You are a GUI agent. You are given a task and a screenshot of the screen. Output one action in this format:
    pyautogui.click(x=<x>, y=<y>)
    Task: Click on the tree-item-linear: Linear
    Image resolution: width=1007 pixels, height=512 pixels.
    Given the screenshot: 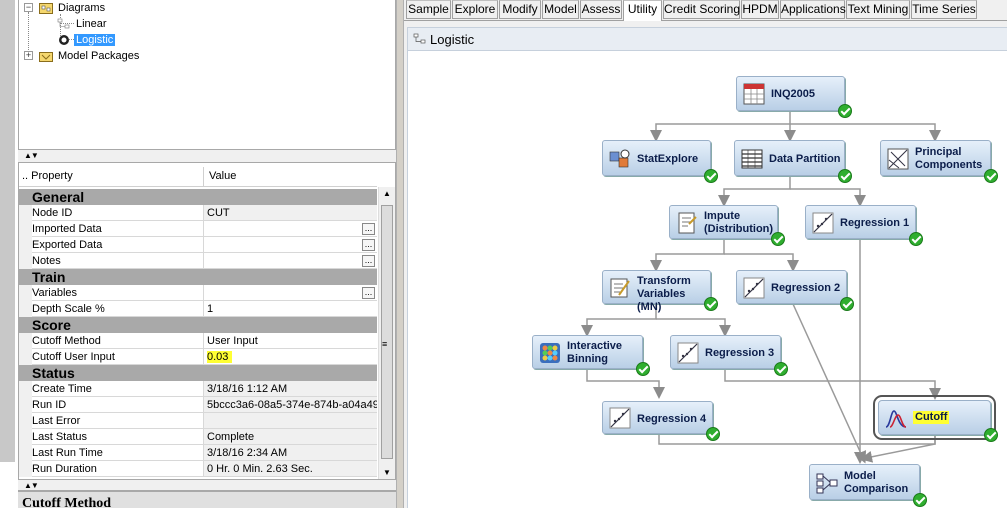 What is the action you would take?
    pyautogui.click(x=83, y=24)
    